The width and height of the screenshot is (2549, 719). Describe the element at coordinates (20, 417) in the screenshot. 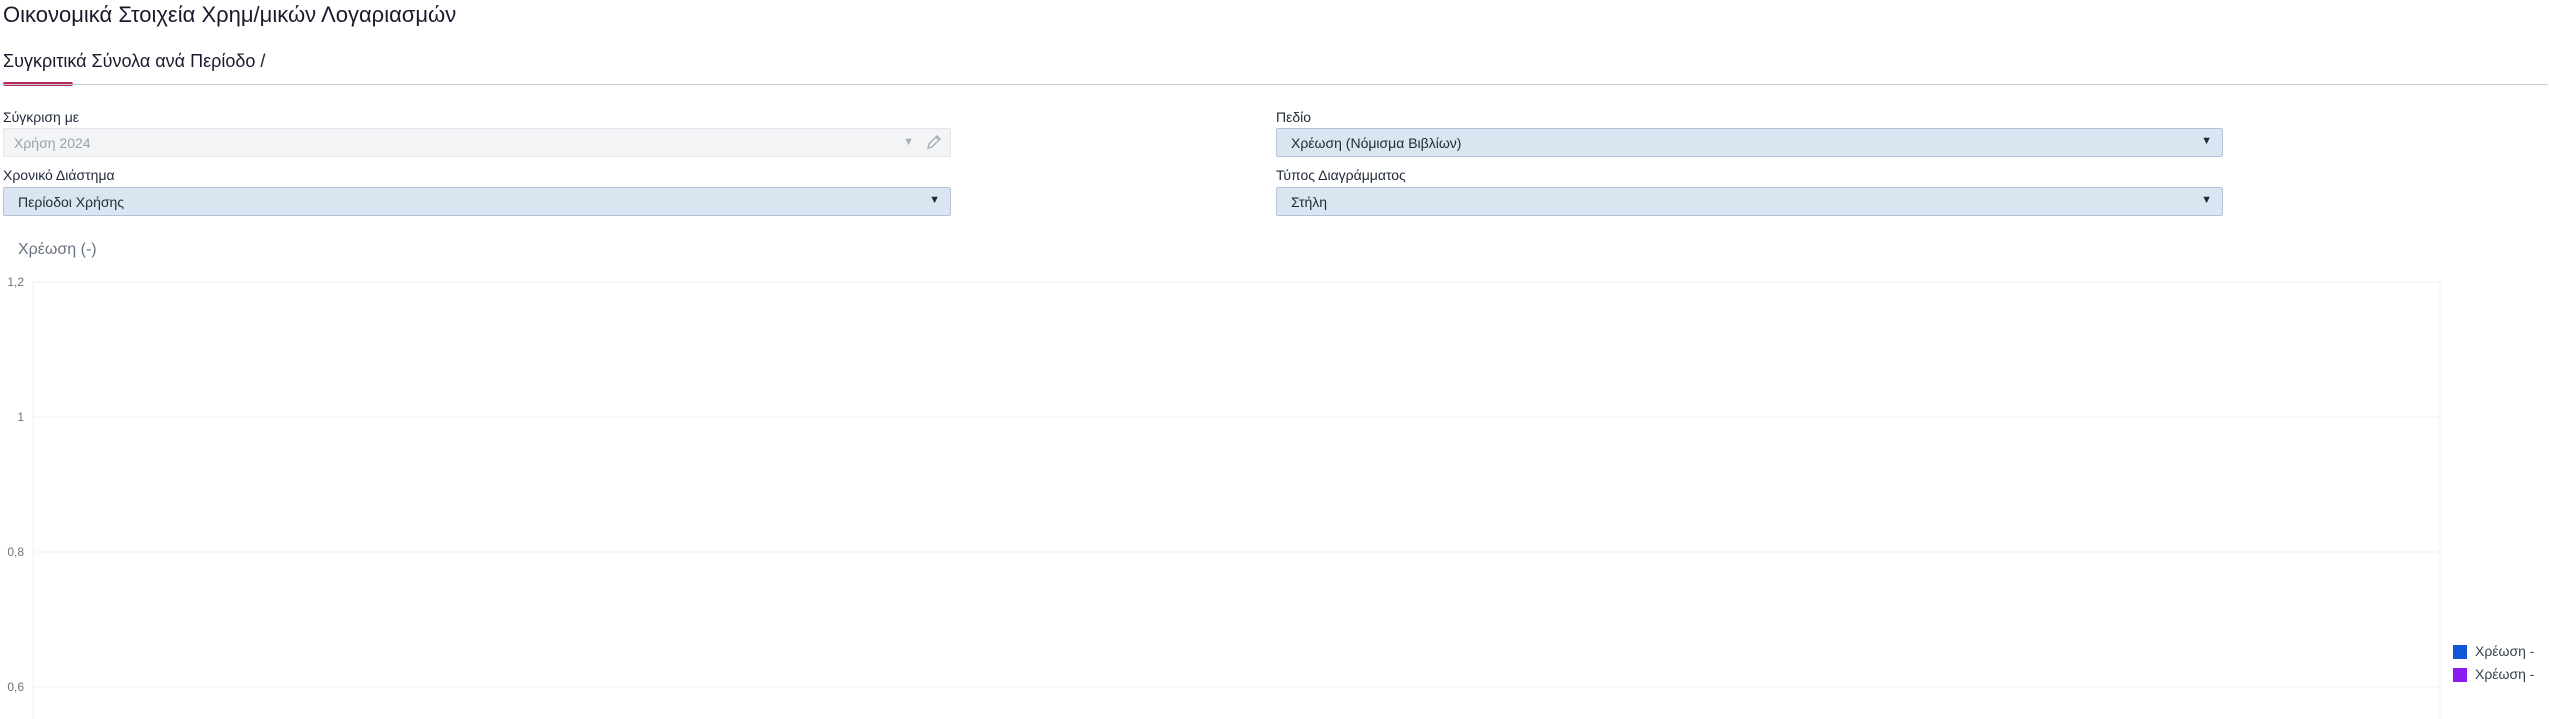

I see `y-tick-label: 1` at that location.